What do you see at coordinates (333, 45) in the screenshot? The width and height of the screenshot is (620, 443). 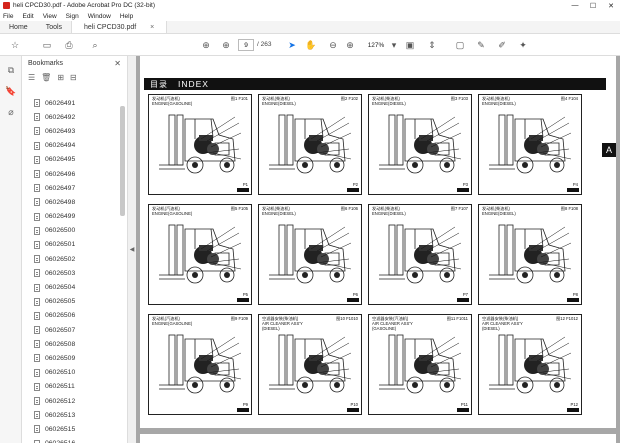 I see `zoom-out-icon: ⊖` at bounding box center [333, 45].